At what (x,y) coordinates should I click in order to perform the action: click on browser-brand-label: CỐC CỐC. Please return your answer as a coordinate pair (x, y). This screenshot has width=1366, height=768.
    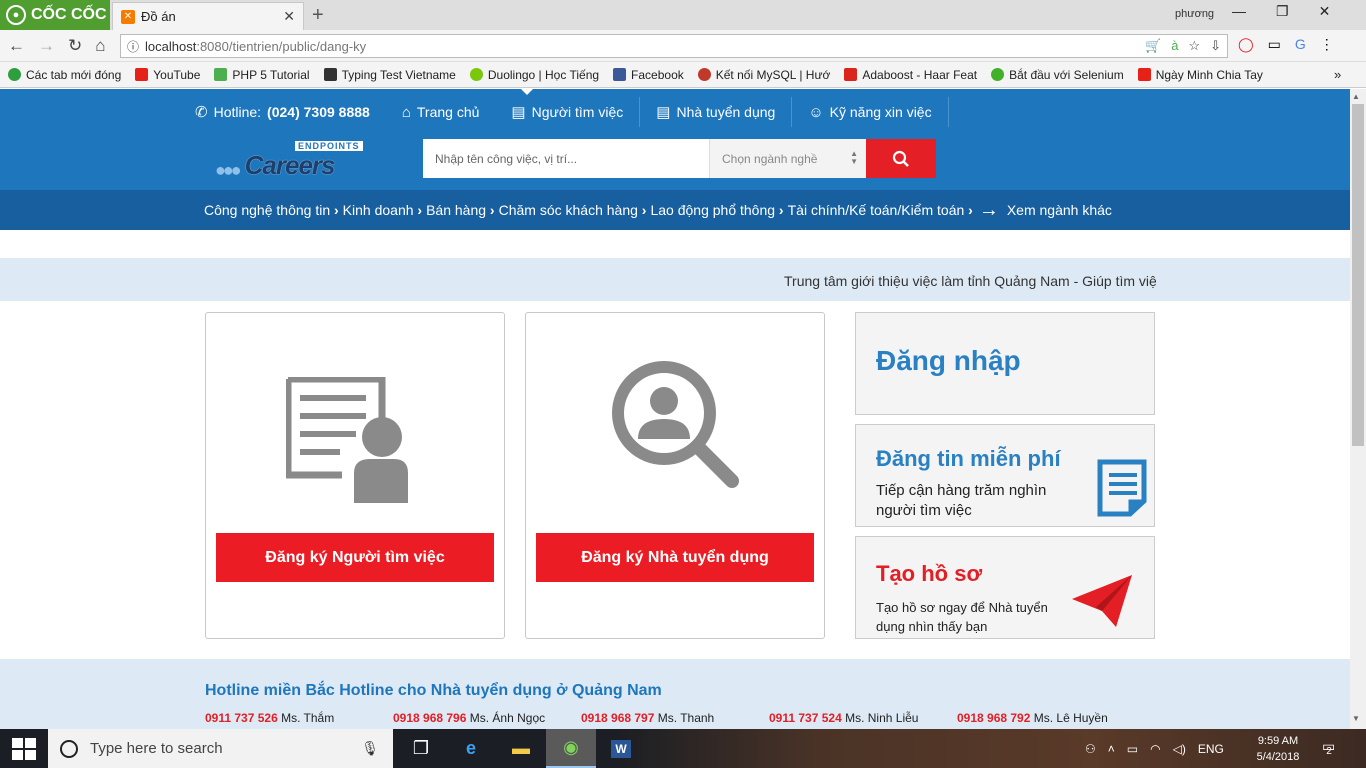
    Looking at the image, I should click on (69, 14).